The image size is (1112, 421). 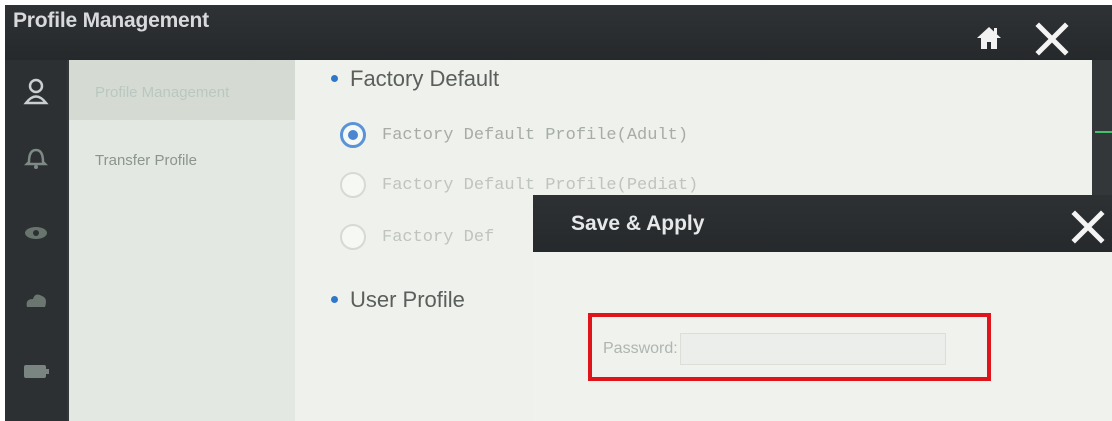 What do you see at coordinates (438, 237) in the screenshot?
I see `radio-label: Factory Def` at bounding box center [438, 237].